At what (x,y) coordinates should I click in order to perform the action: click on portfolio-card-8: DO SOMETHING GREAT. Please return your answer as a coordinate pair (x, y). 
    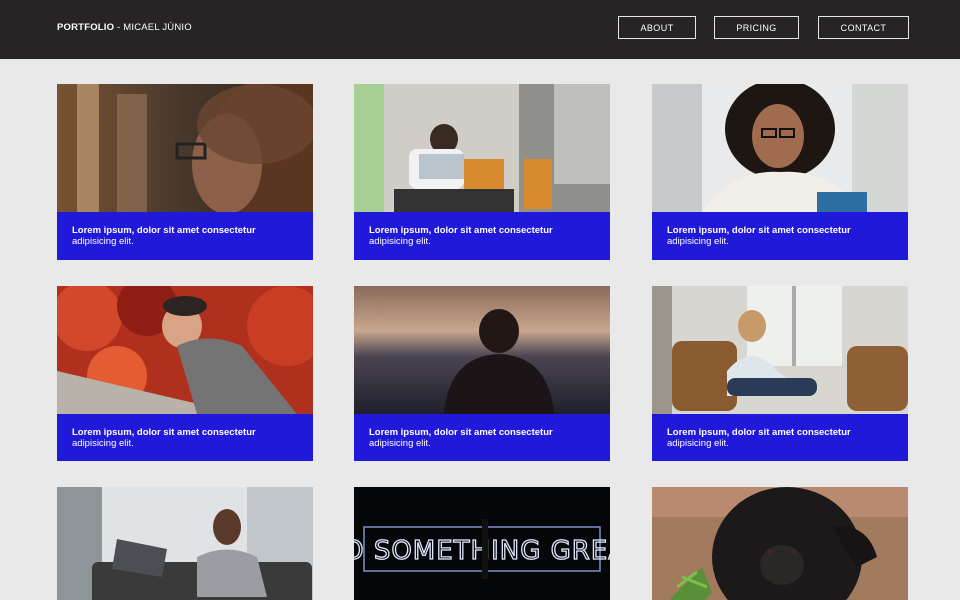
    Looking at the image, I should click on (482, 543).